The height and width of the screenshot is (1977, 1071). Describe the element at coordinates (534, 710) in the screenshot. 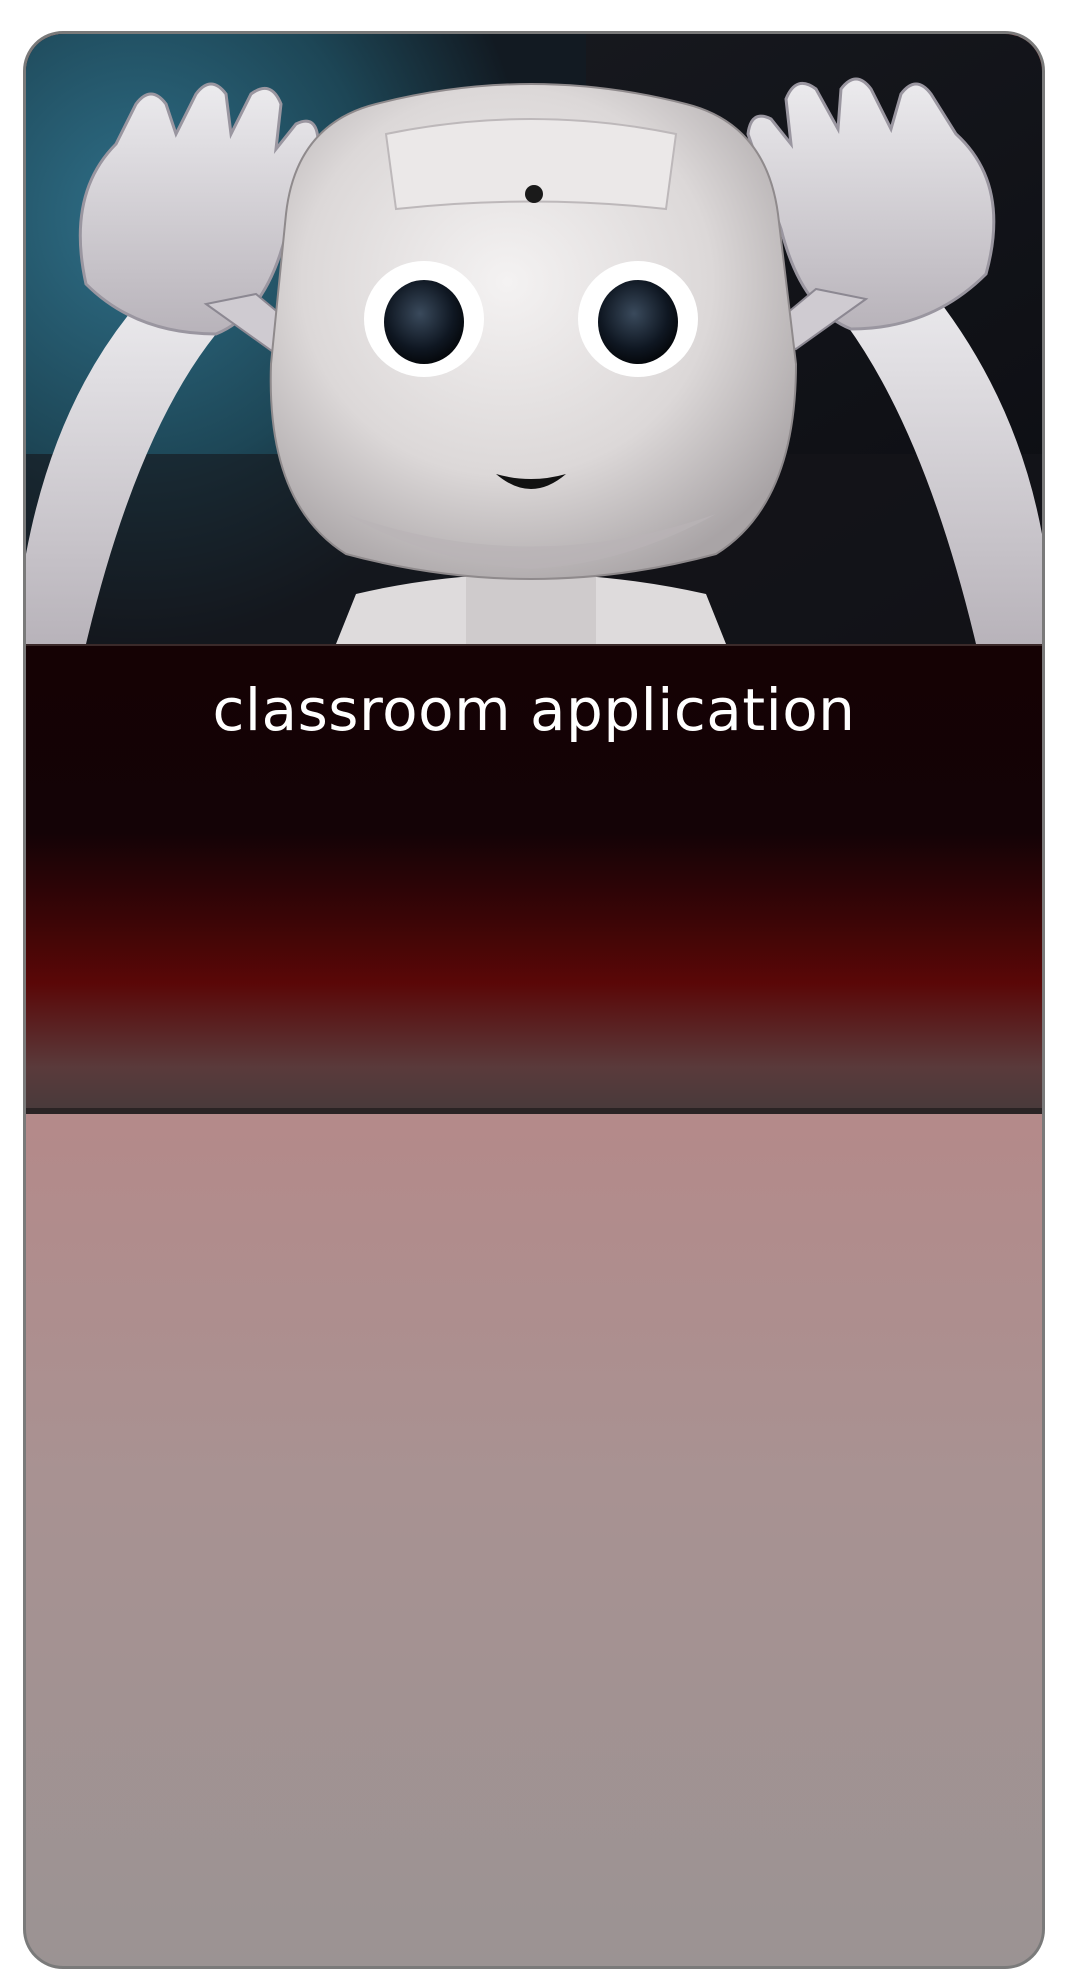

I see `card-title: classroom application` at that location.